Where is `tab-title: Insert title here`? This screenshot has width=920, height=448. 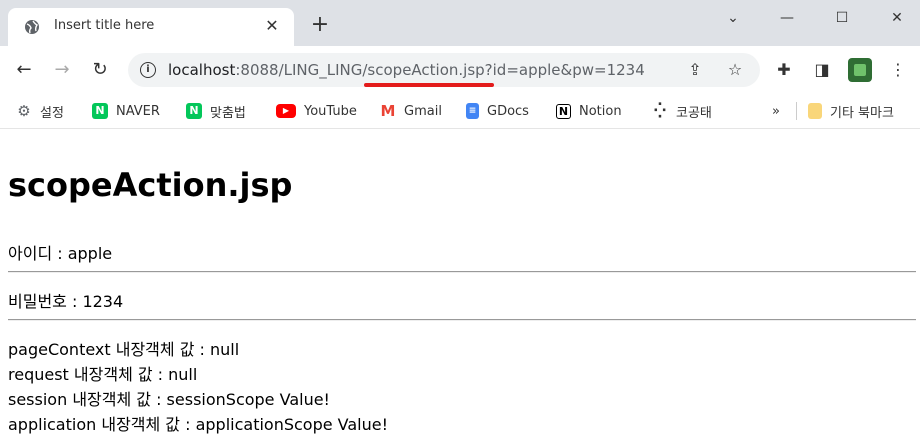 tab-title: Insert title here is located at coordinates (104, 25).